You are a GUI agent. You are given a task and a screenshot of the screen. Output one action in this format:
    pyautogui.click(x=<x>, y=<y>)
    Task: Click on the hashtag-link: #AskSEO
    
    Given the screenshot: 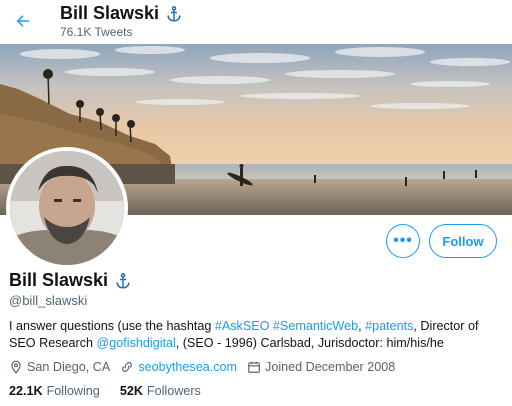 What is the action you would take?
    pyautogui.click(x=242, y=326)
    